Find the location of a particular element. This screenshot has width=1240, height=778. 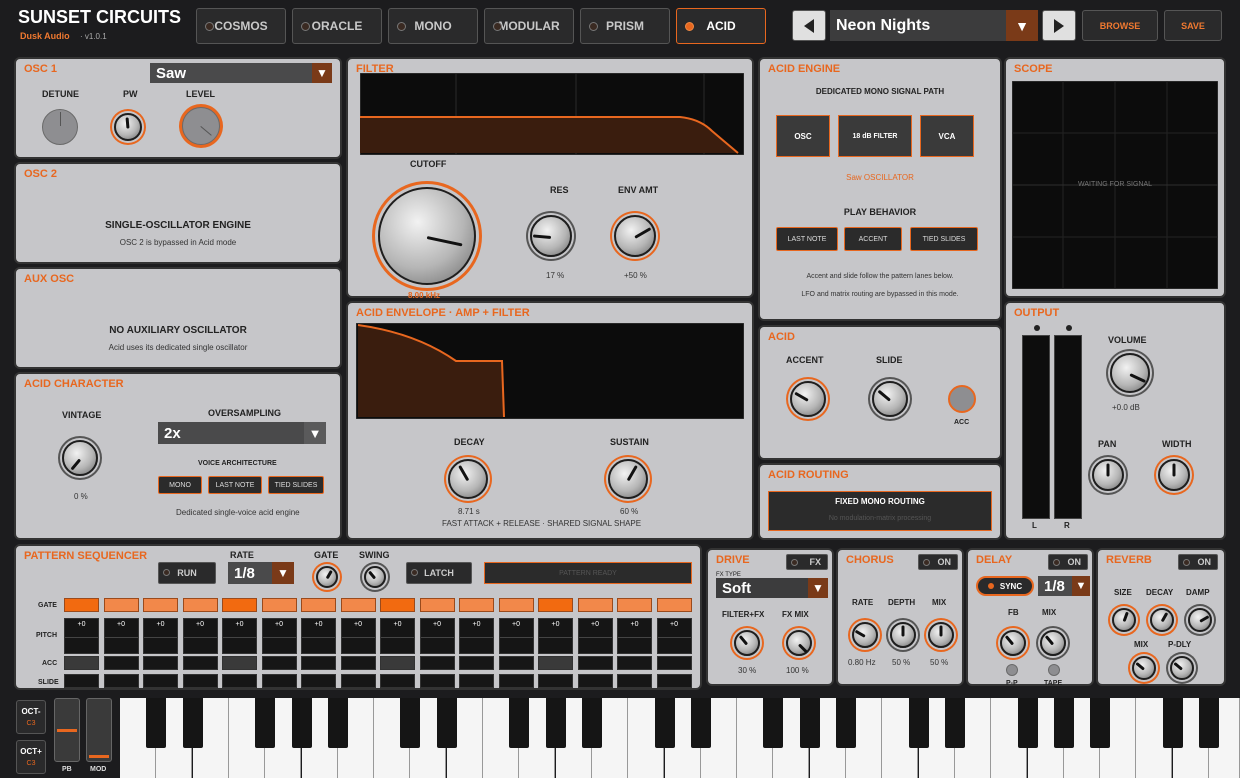

pw-knob is located at coordinates (128, 127).